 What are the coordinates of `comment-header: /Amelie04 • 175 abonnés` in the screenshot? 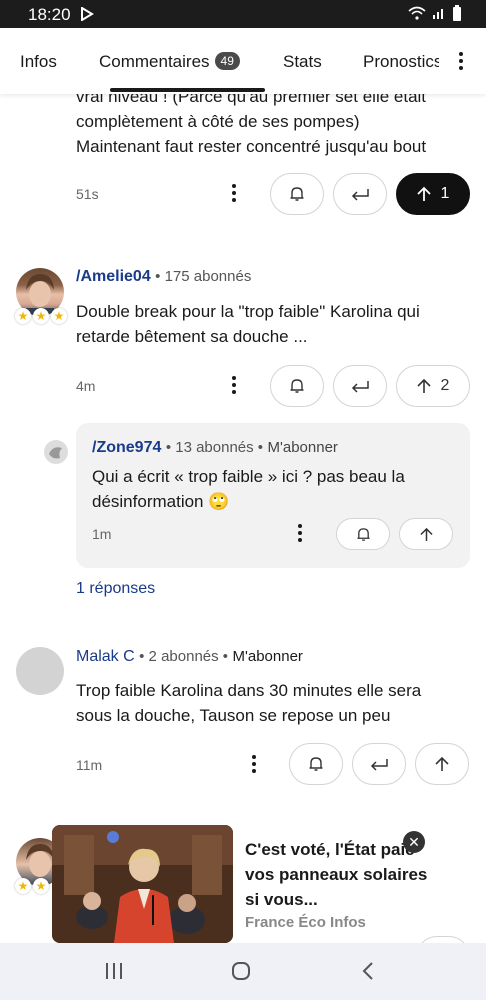 It's located at (163, 277).